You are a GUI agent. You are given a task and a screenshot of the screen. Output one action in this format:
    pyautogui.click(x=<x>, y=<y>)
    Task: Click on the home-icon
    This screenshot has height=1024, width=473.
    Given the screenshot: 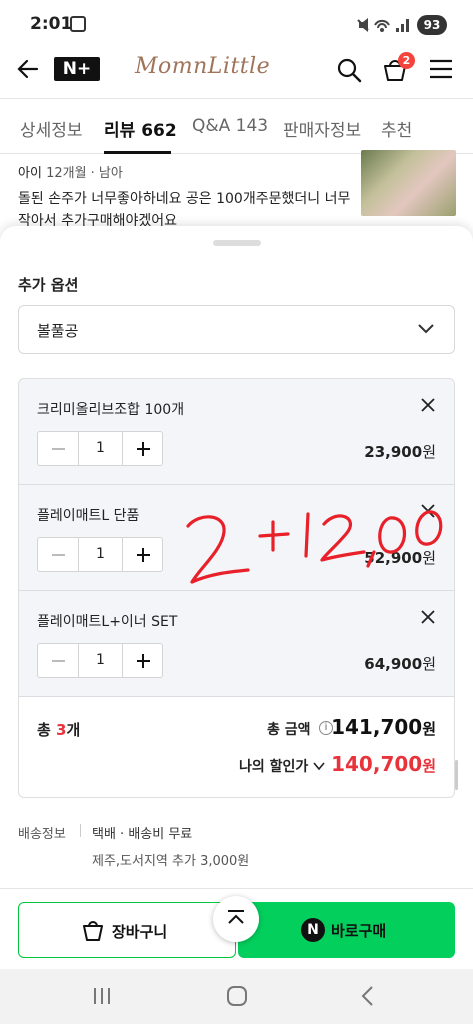 What is the action you would take?
    pyautogui.click(x=237, y=996)
    